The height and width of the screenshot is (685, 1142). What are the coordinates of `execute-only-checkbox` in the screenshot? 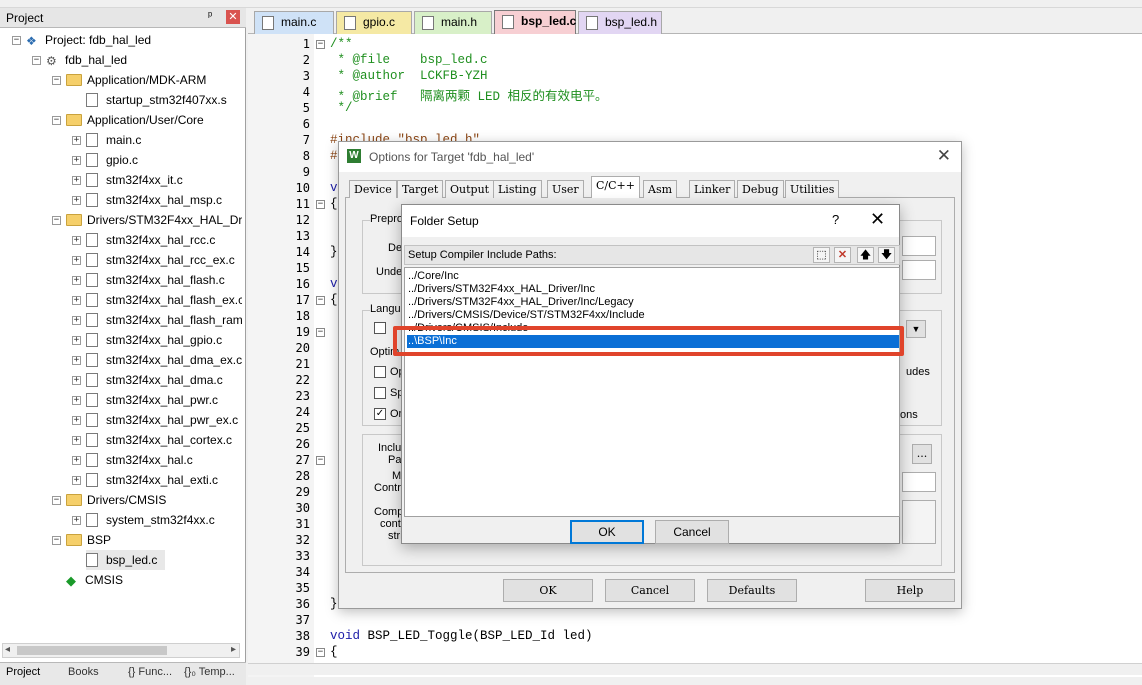 It's located at (380, 328).